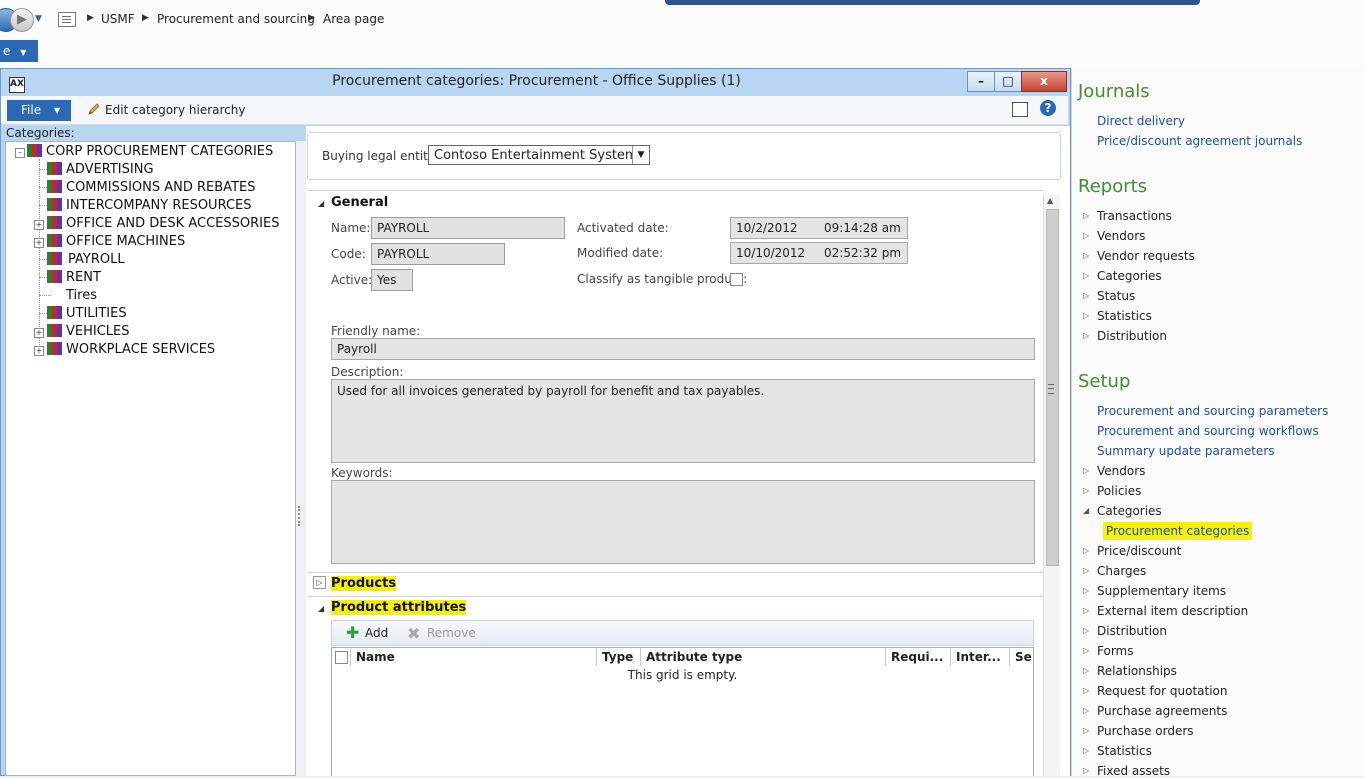  What do you see at coordinates (1137, 671) in the screenshot?
I see `setup-relationships: Relationships` at bounding box center [1137, 671].